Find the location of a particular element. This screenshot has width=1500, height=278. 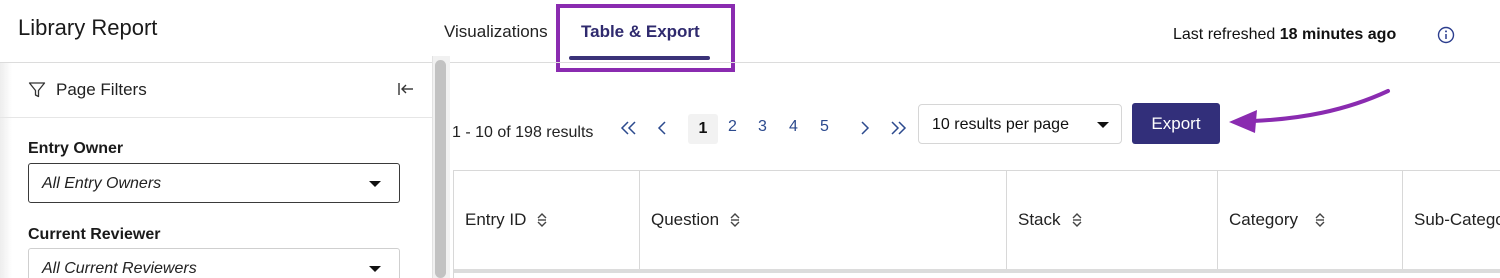

results-per-page-select: 10 results per page is located at coordinates (1020, 124).